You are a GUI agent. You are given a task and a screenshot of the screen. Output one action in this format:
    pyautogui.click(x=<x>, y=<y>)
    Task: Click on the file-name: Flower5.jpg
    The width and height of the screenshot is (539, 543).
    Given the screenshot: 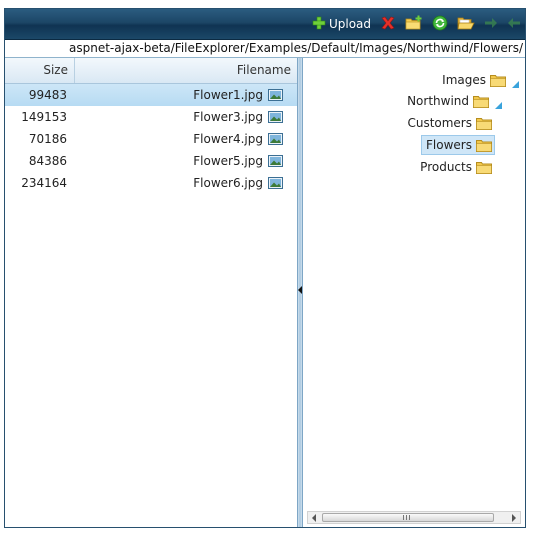 What is the action you would take?
    pyautogui.click(x=228, y=161)
    